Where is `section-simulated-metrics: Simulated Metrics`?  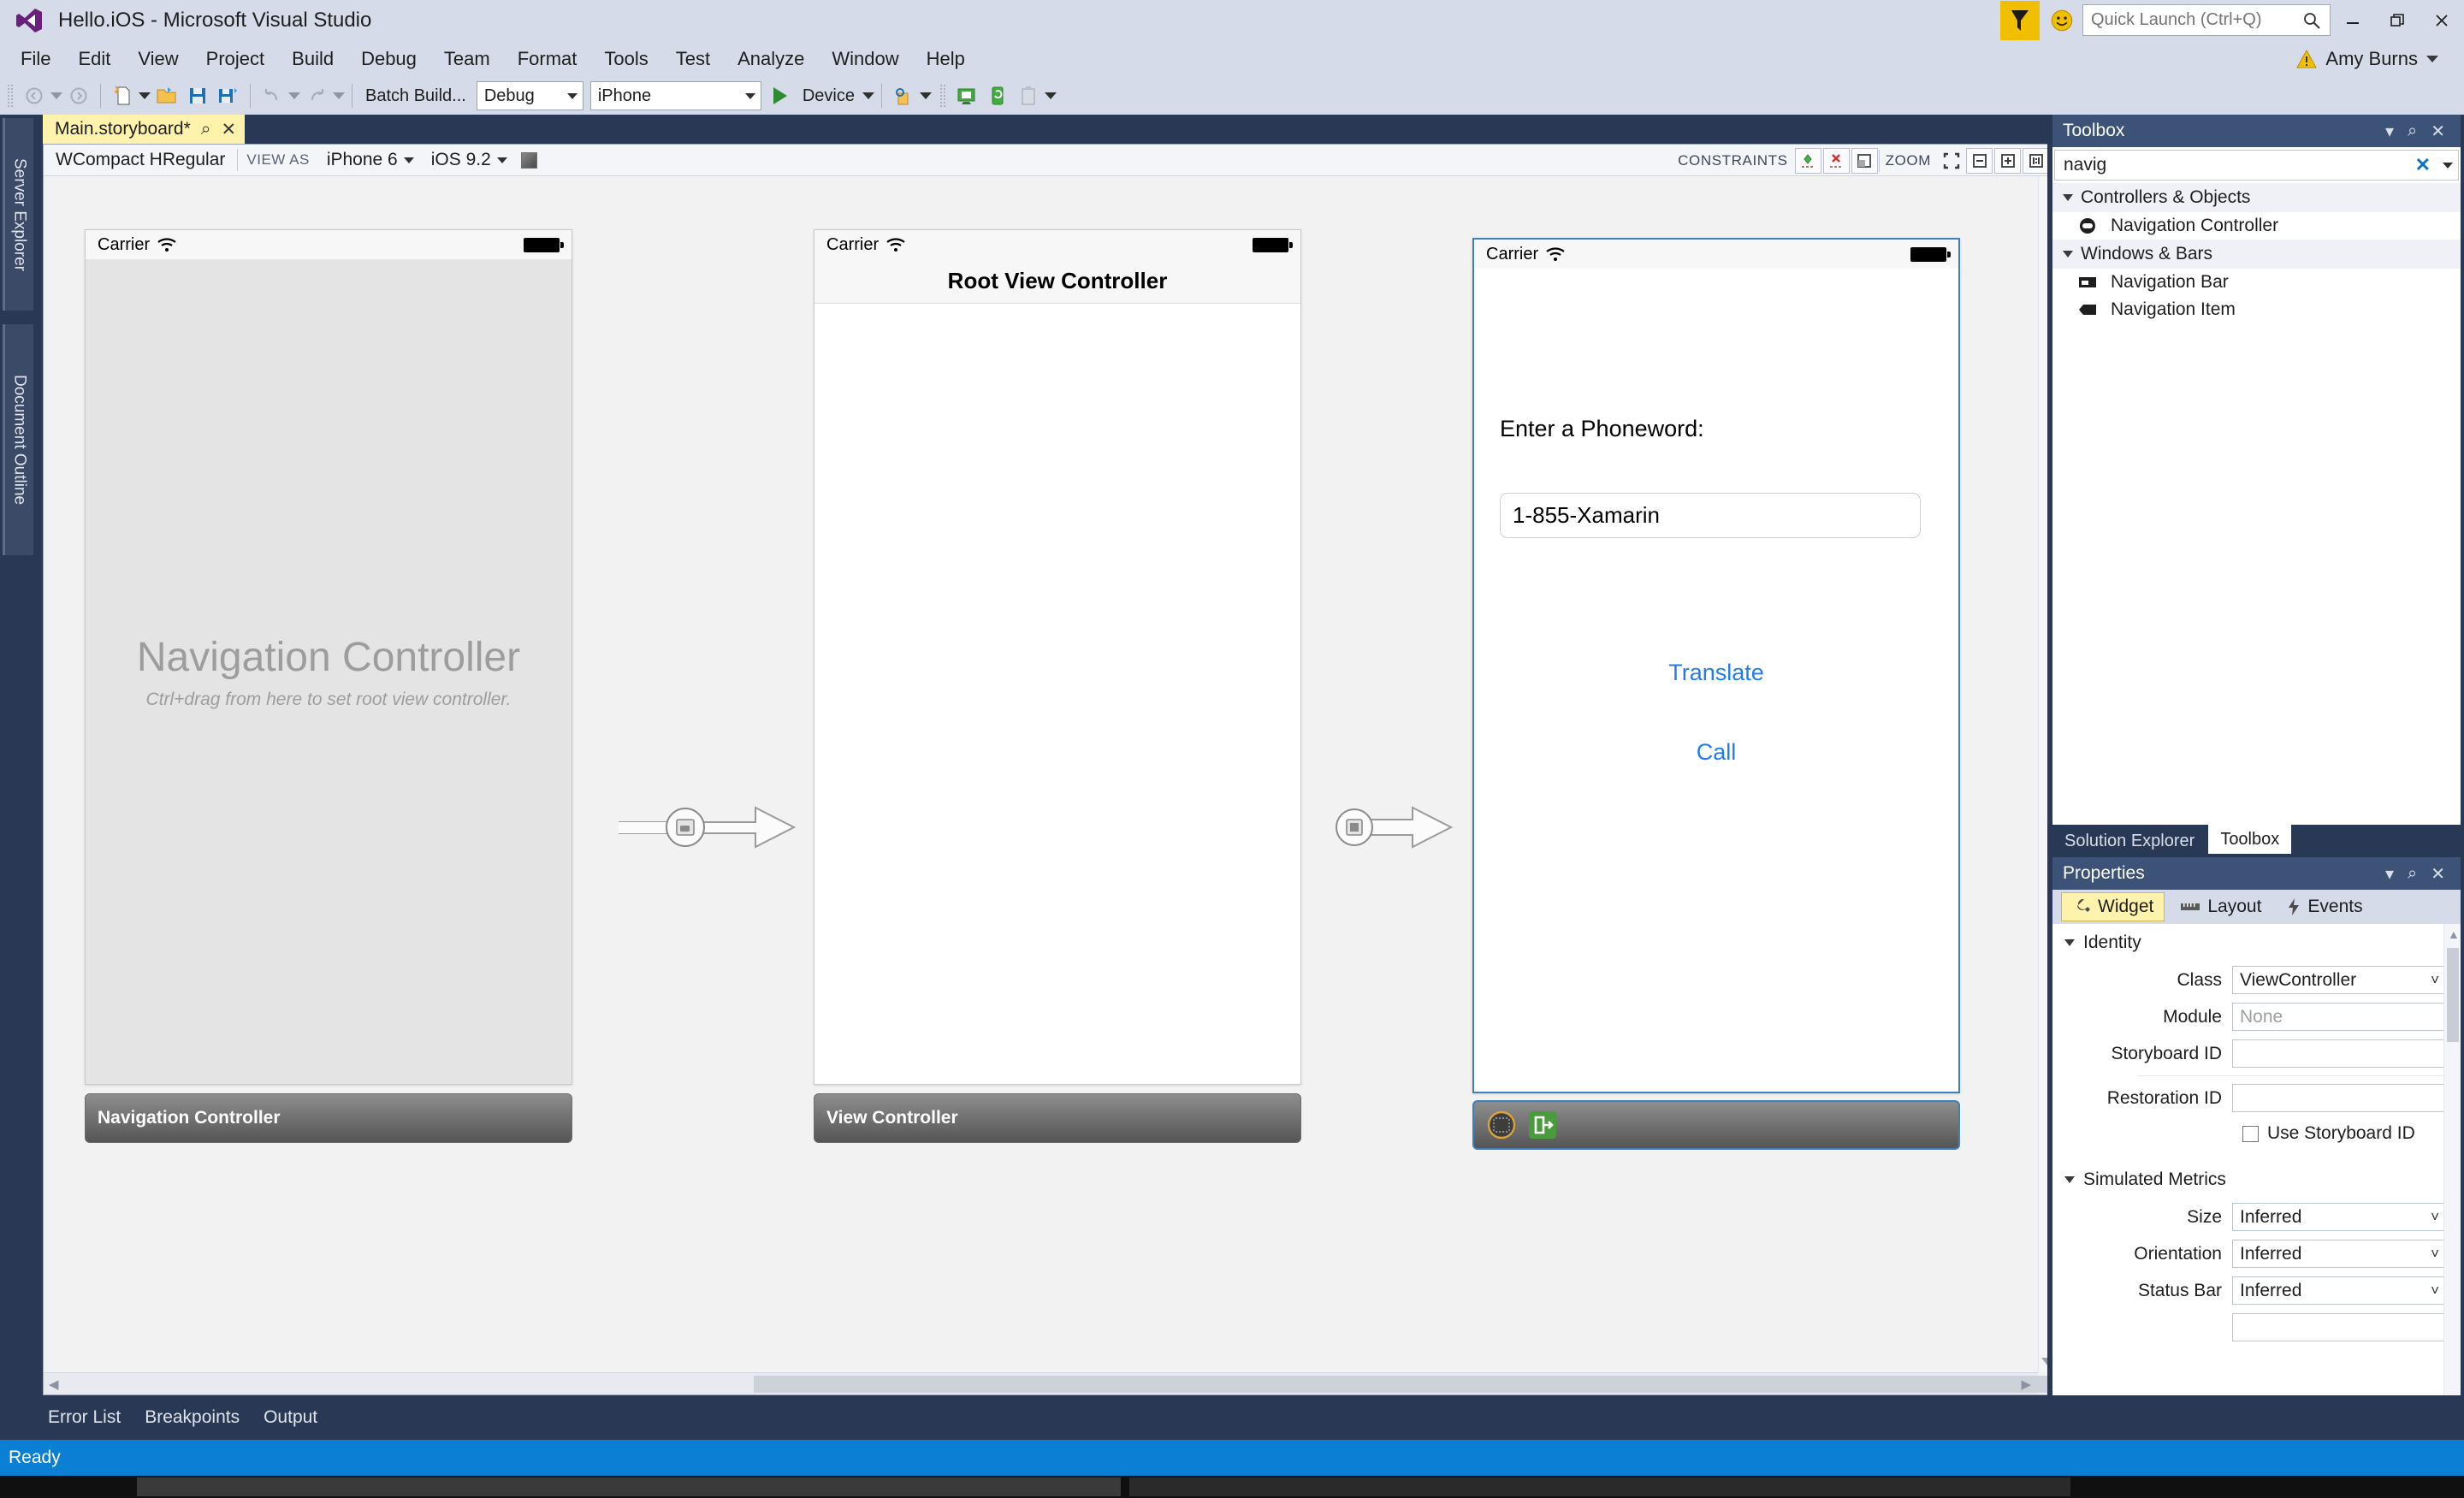 section-simulated-metrics: Simulated Metrics is located at coordinates (2256, 1175).